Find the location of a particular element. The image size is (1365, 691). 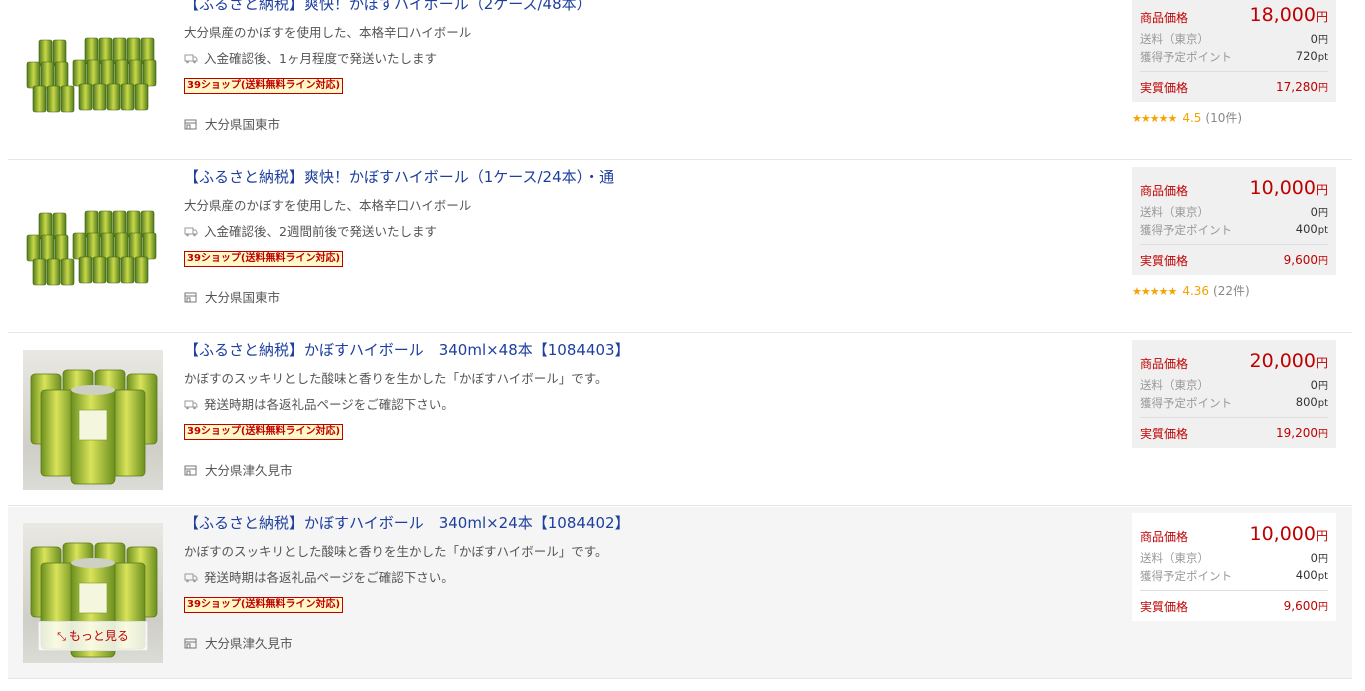

product-title-link: 【ふるさと納税】かぼすハイボール 340ml×24本【1084402】 is located at coordinates (407, 523).